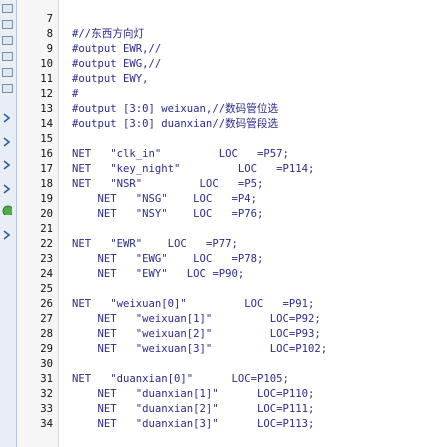 Image resolution: width=434 pixels, height=447 pixels. What do you see at coordinates (46, 424) in the screenshot?
I see `line-number: 34` at bounding box center [46, 424].